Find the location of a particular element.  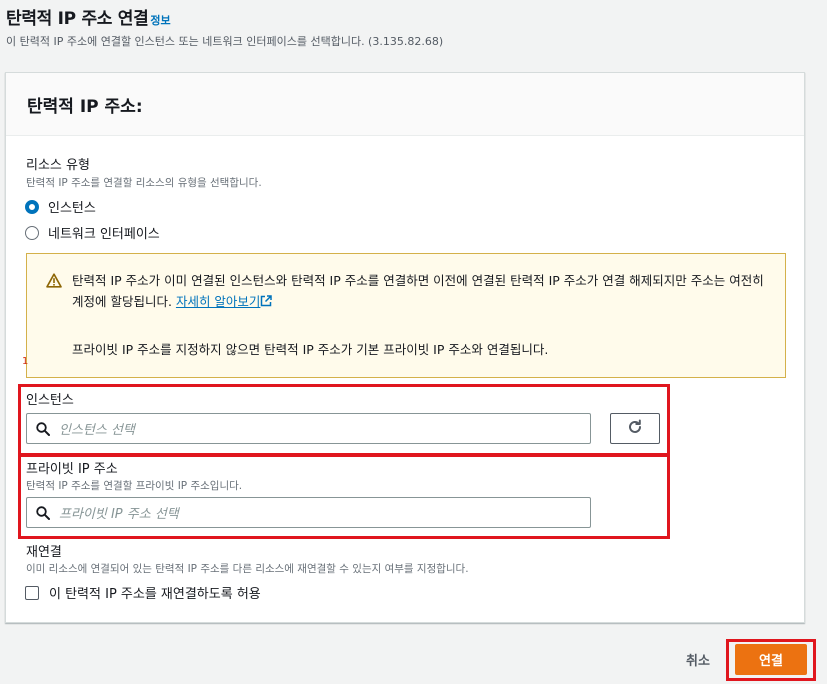

reassociation-checkbox-row: 이 탄력적 IP 주소를 재연결하도록 허용 is located at coordinates (143, 592).